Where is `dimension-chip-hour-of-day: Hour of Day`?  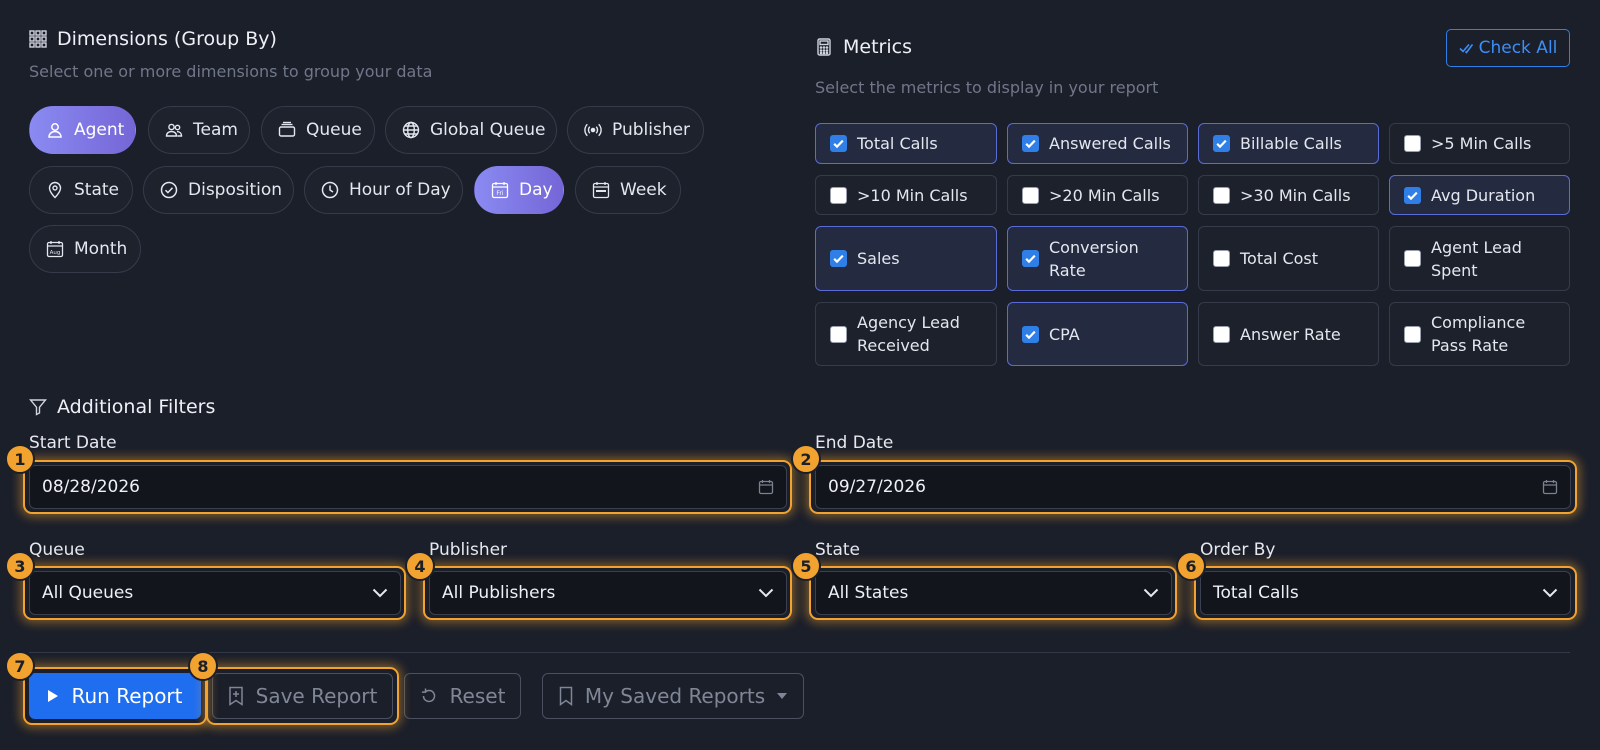
dimension-chip-hour-of-day: Hour of Day is located at coordinates (383, 190).